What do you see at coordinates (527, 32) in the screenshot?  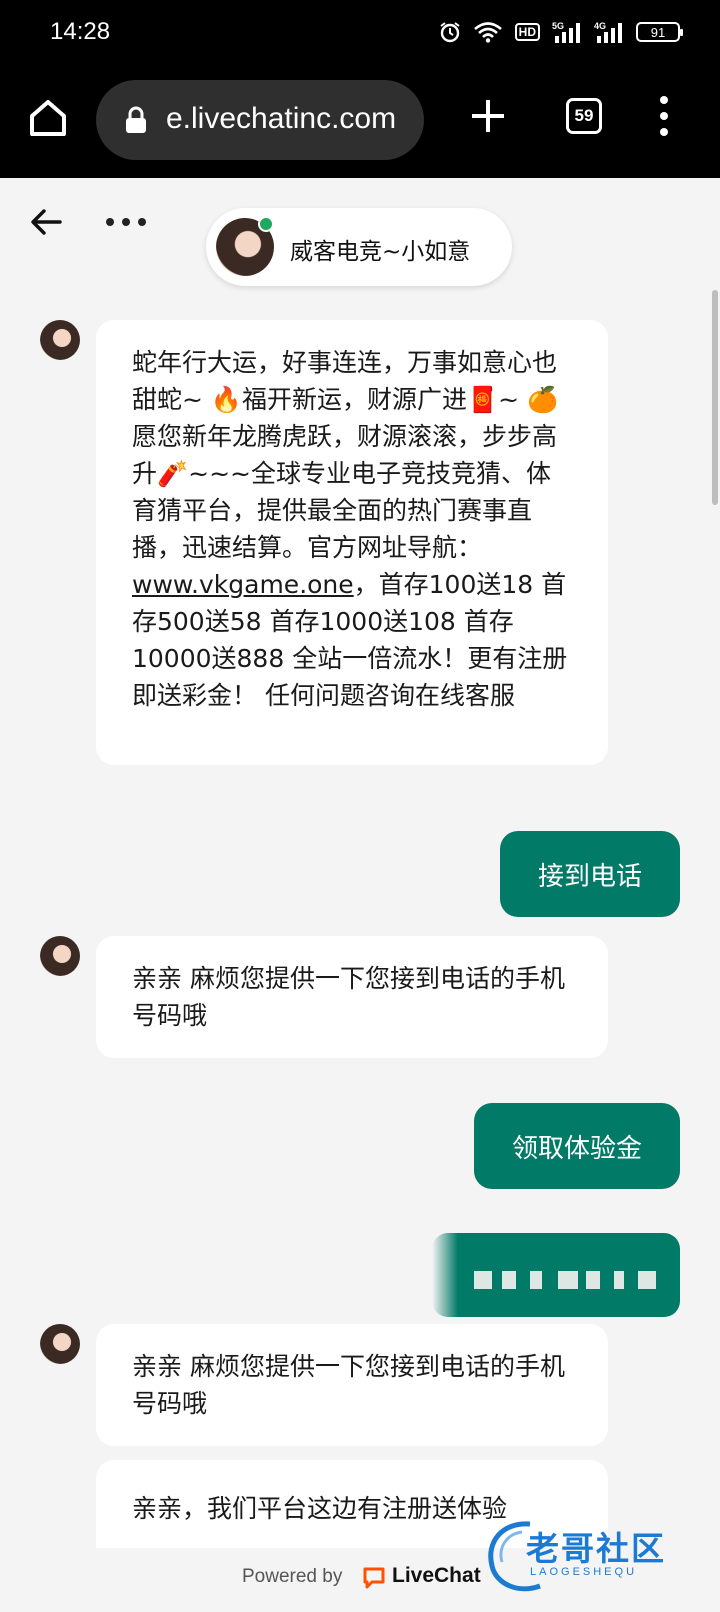 I see `hd-badge: HD` at bounding box center [527, 32].